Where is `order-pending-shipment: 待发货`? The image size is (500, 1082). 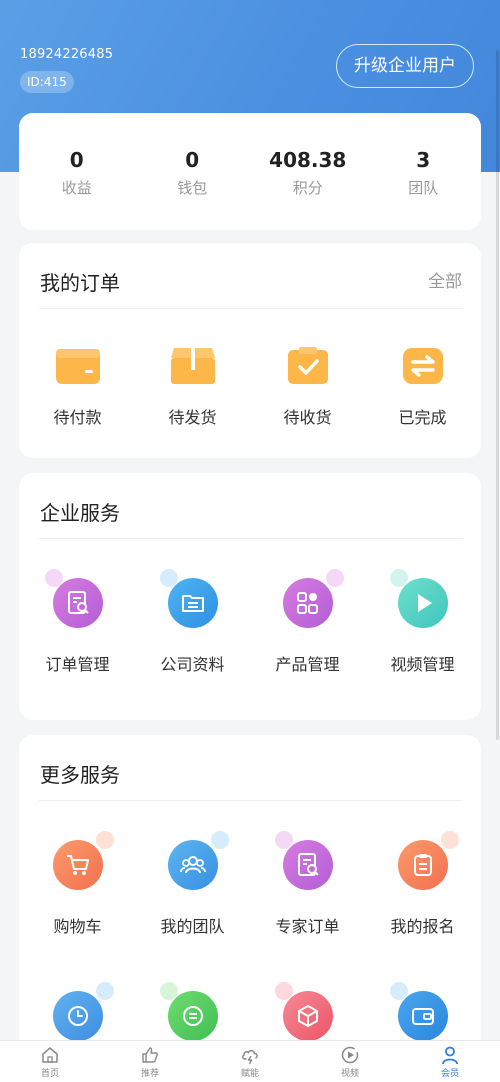
order-pending-shipment: 待发货 is located at coordinates (192, 387).